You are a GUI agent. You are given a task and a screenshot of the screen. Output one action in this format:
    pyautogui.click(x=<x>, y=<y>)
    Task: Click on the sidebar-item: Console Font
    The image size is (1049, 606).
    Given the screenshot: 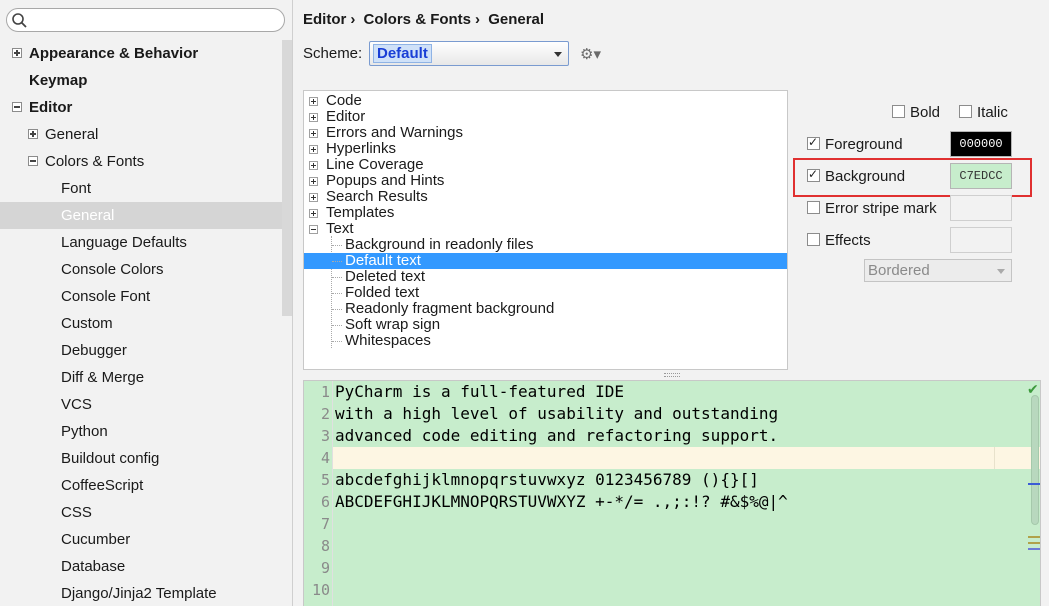 What is the action you would take?
    pyautogui.click(x=146, y=296)
    